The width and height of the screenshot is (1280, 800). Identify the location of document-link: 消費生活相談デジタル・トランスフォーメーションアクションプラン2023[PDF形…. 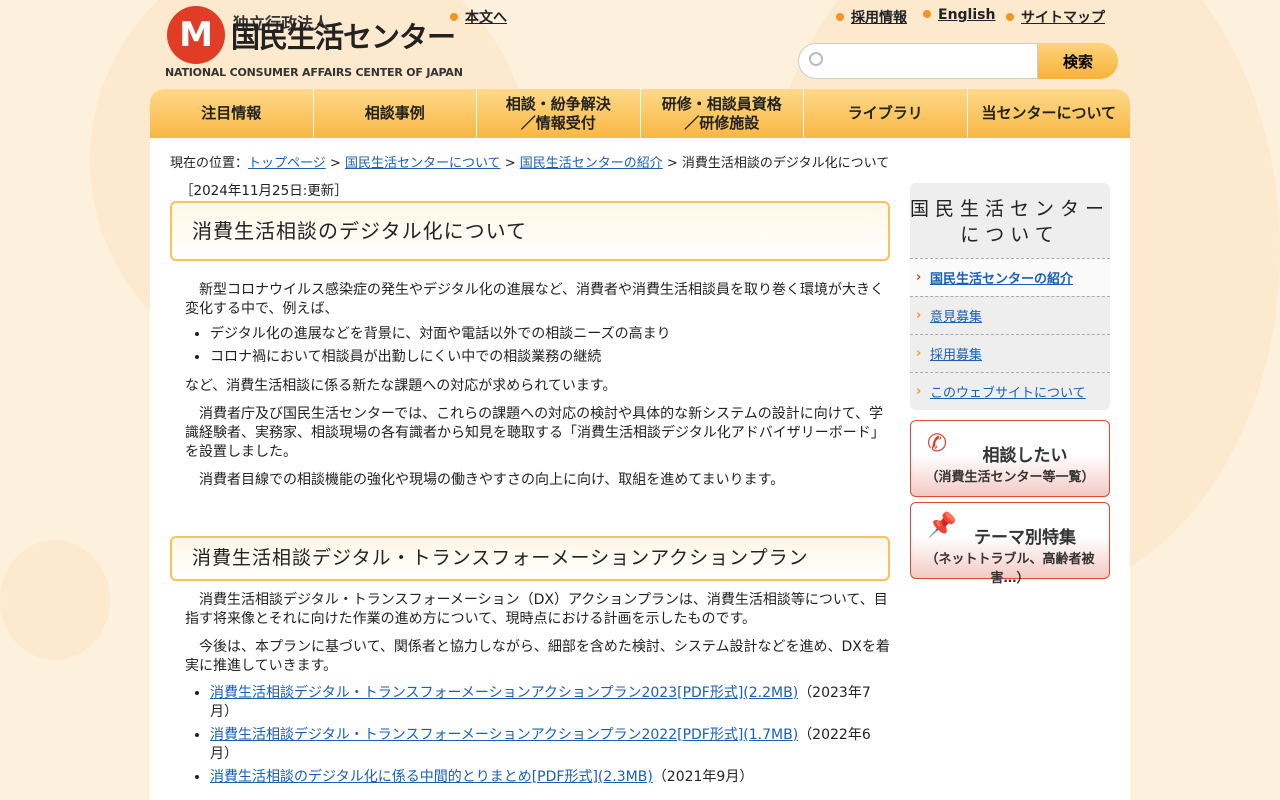
(504, 693).